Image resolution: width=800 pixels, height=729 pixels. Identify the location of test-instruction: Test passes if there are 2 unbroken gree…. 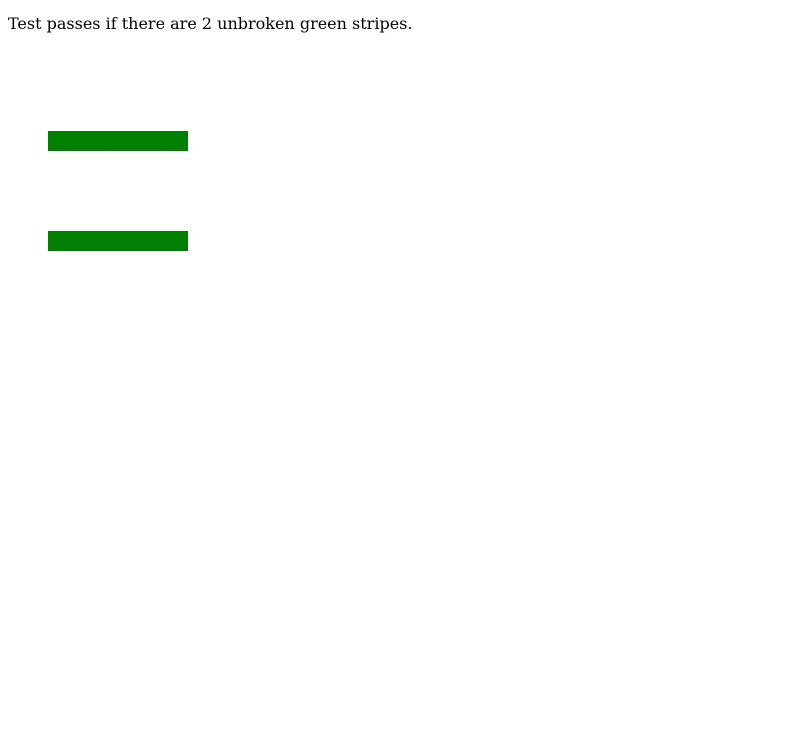
(210, 23).